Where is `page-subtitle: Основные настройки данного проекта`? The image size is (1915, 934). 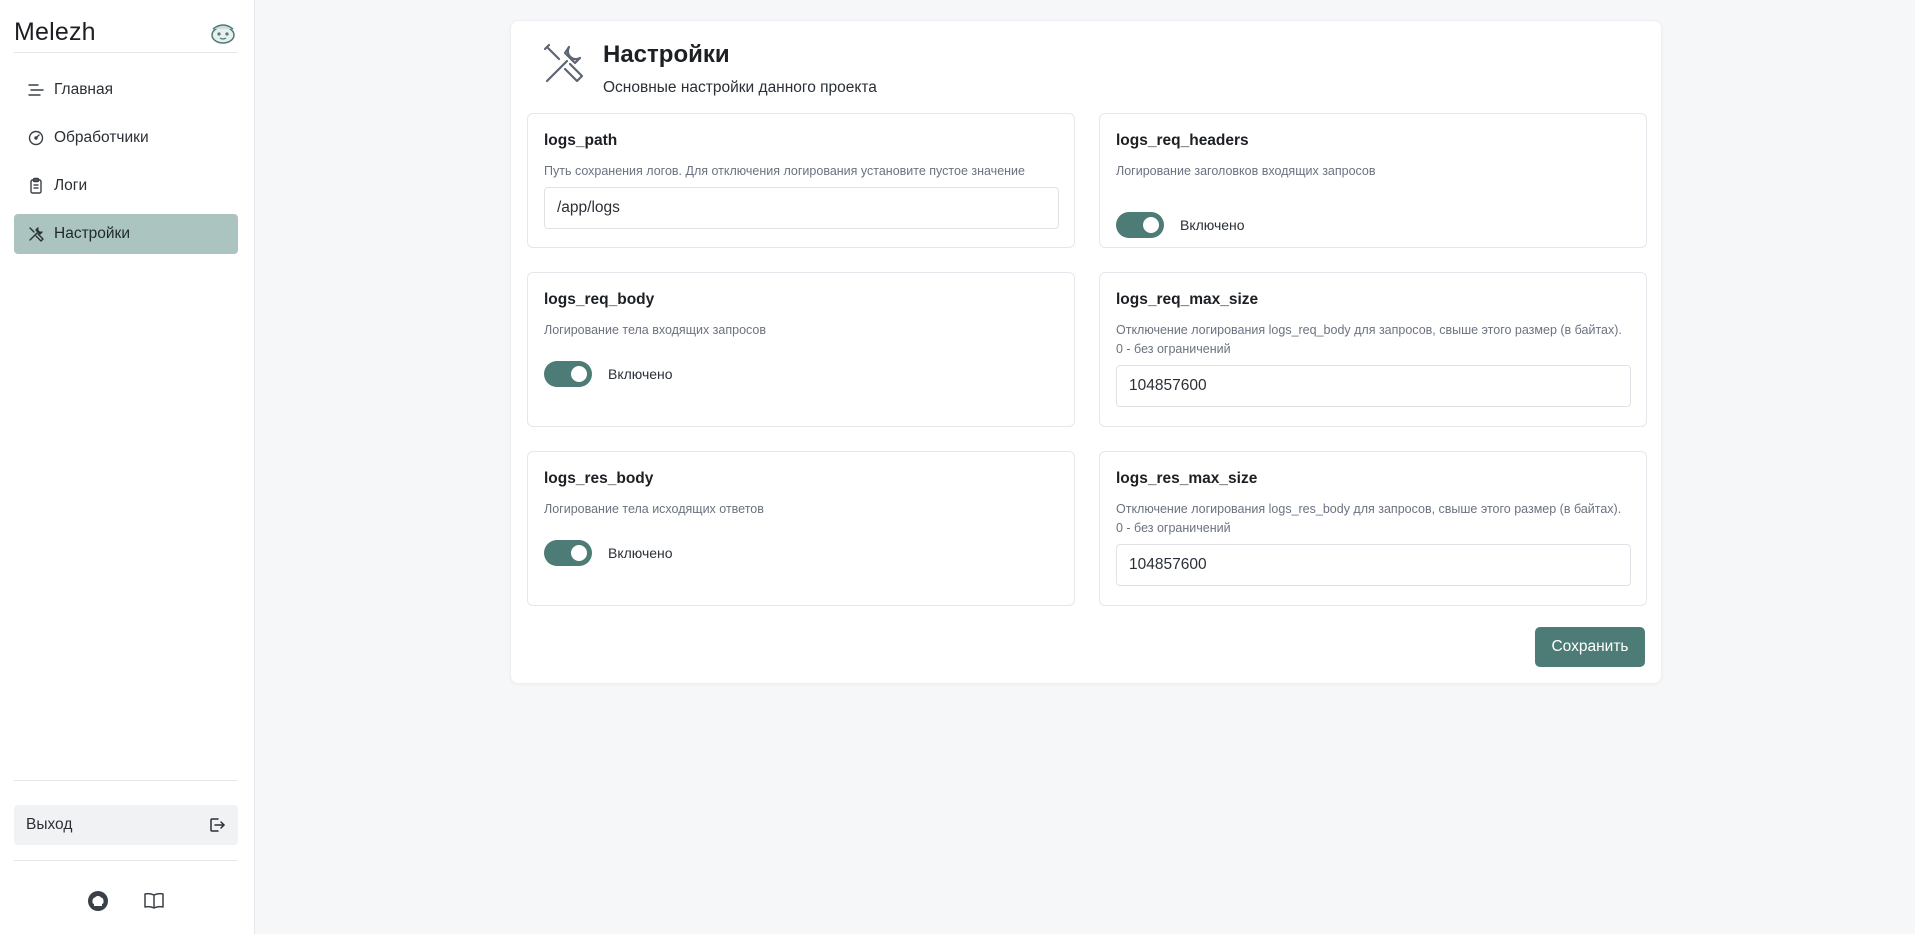
page-subtitle: Основные настройки данного проекта is located at coordinates (740, 87).